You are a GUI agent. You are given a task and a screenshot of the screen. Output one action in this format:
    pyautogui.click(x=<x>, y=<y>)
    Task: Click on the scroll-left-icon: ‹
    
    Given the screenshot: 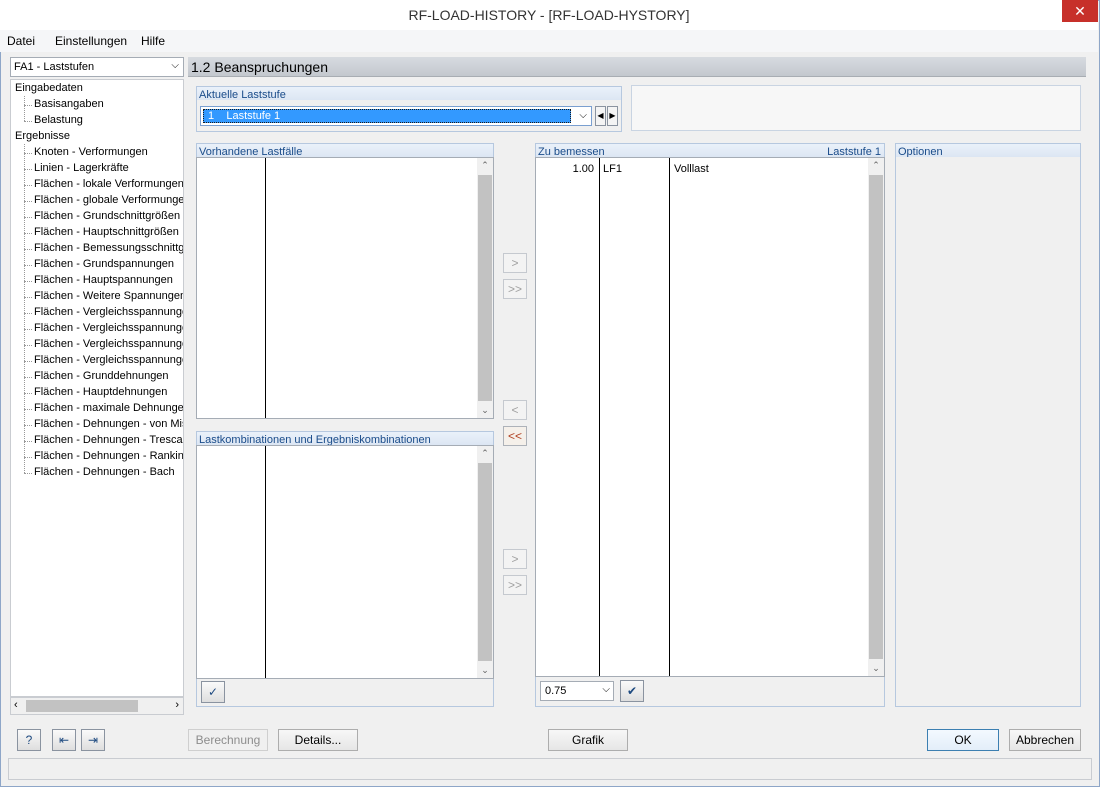 What is the action you would take?
    pyautogui.click(x=16, y=705)
    